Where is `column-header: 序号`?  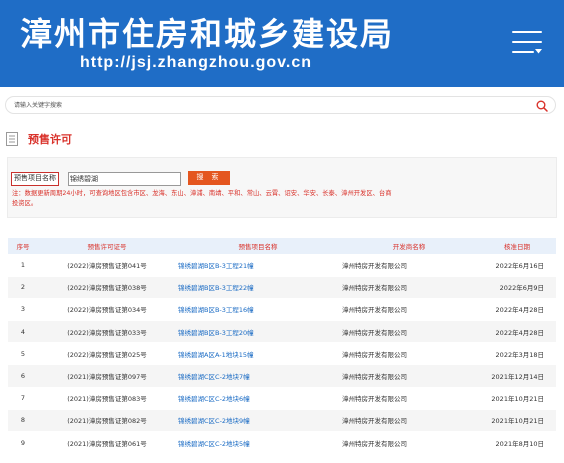
column-header: 序号 is located at coordinates (23, 247).